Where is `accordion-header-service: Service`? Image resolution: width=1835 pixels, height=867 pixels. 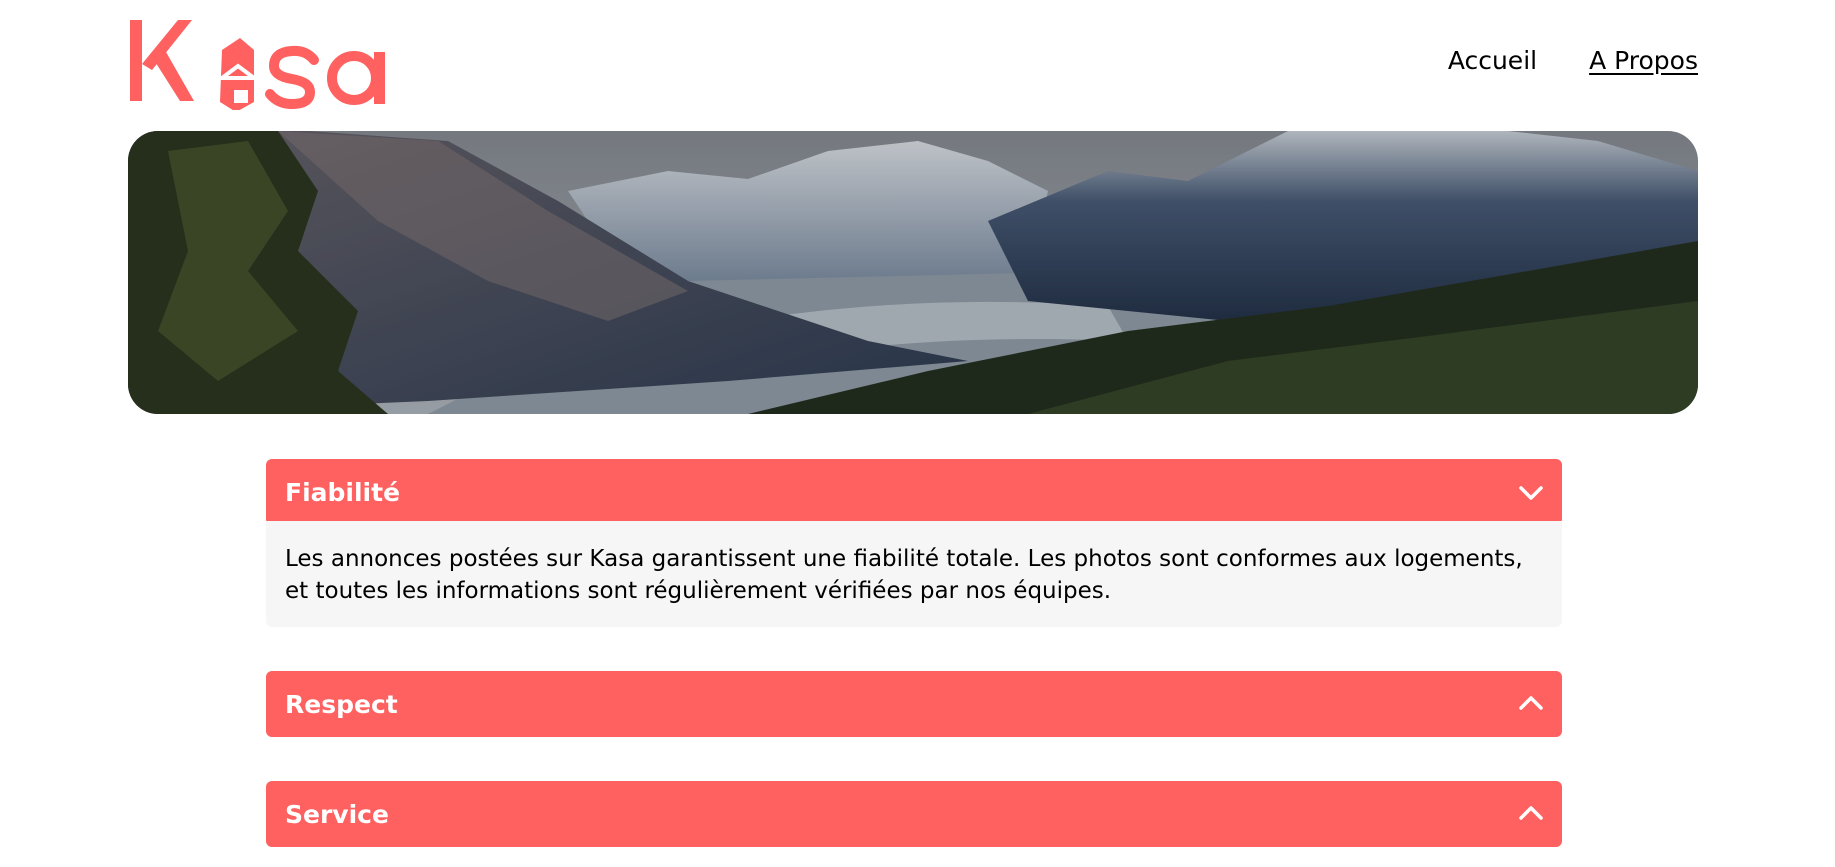
accordion-header-service: Service is located at coordinates (914, 814).